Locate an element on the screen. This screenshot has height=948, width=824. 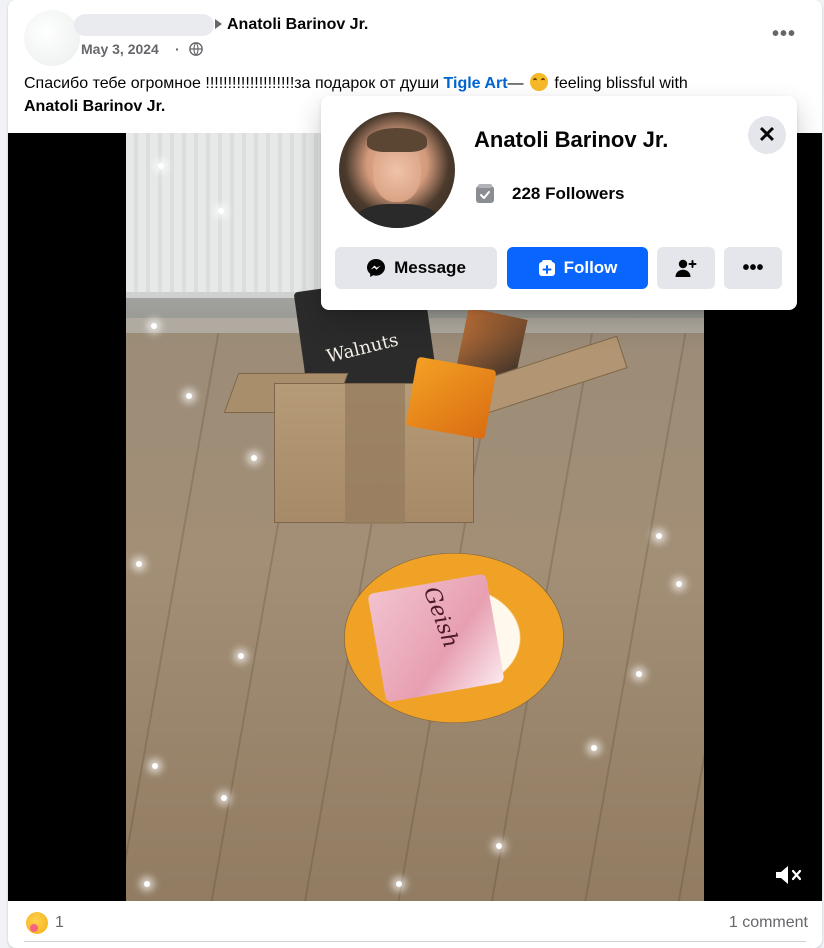
post-options-icon: ••• is located at coordinates (784, 34).